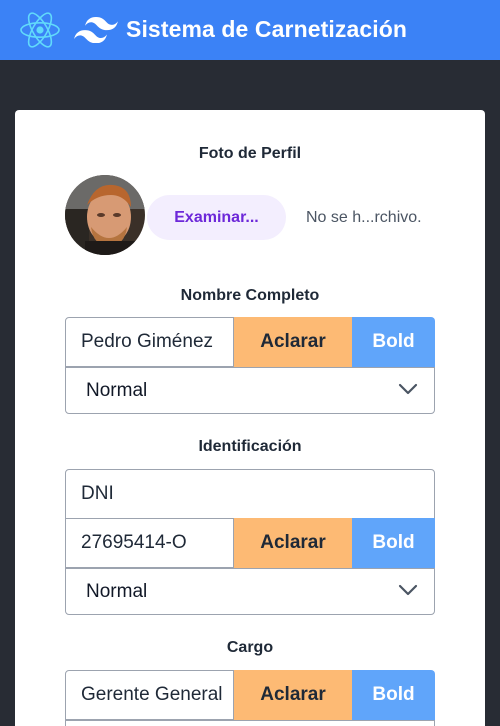 The width and height of the screenshot is (500, 726). I want to click on id-style-select: Normal, so click(250, 591).